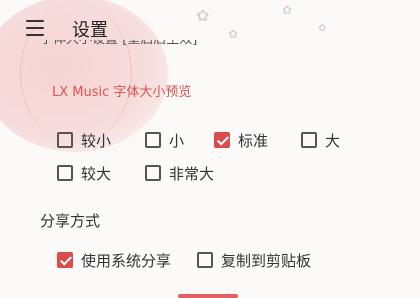 The height and width of the screenshot is (298, 420). Describe the element at coordinates (320, 140) in the screenshot. I see `font-size-option-large: 大` at that location.